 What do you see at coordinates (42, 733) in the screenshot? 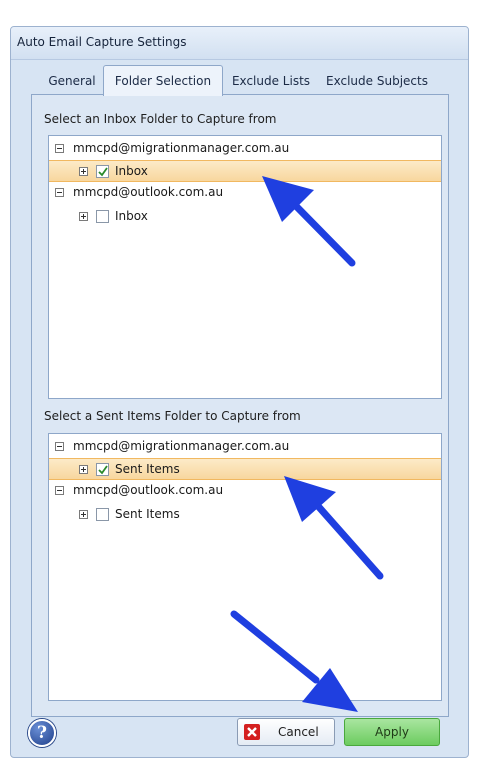
I see `help-icon: ?` at bounding box center [42, 733].